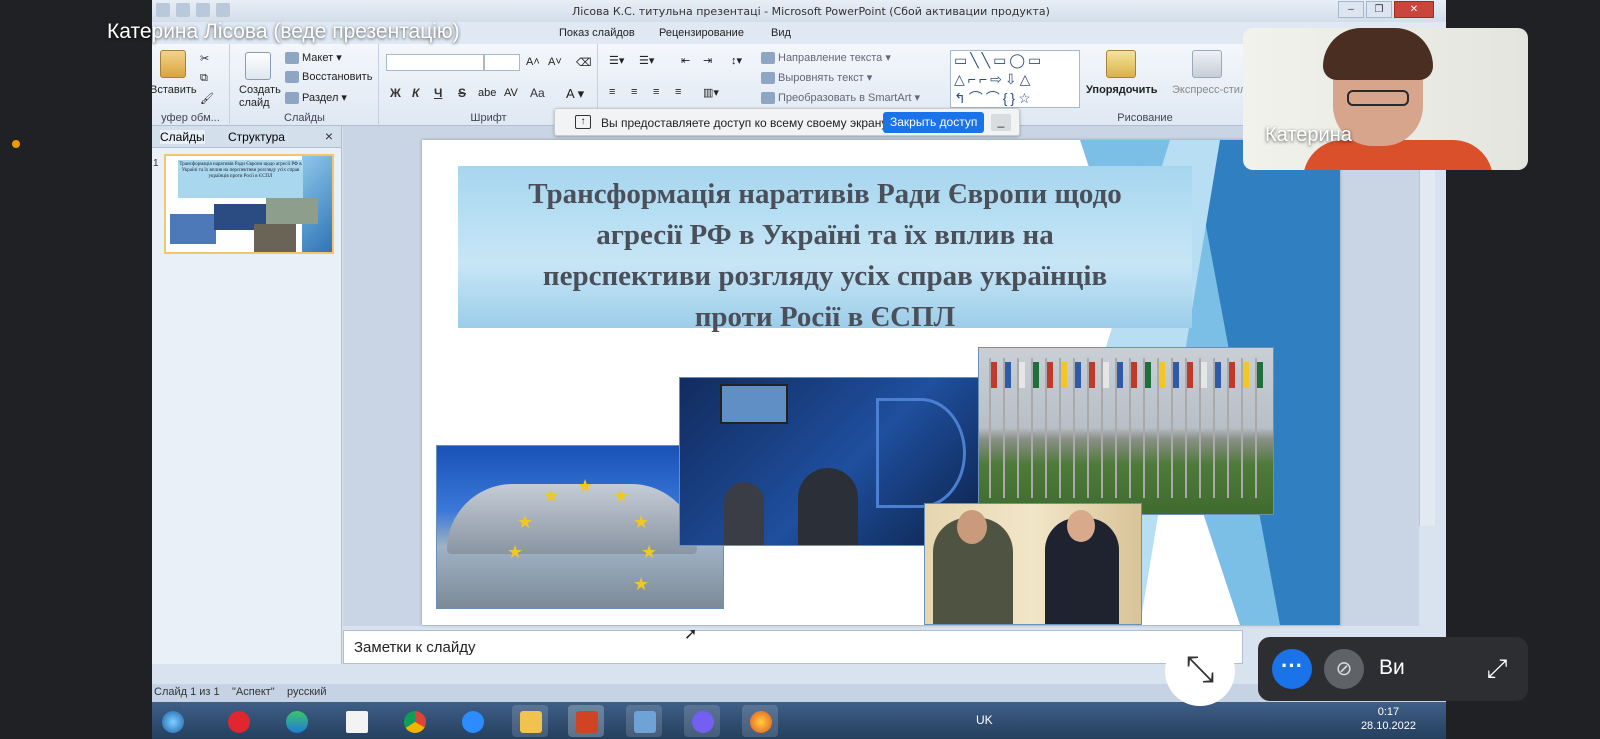 The image size is (1600, 739). Describe the element at coordinates (1212, 90) in the screenshot. I see `quick-styles-button: Экспресс-стили` at that location.